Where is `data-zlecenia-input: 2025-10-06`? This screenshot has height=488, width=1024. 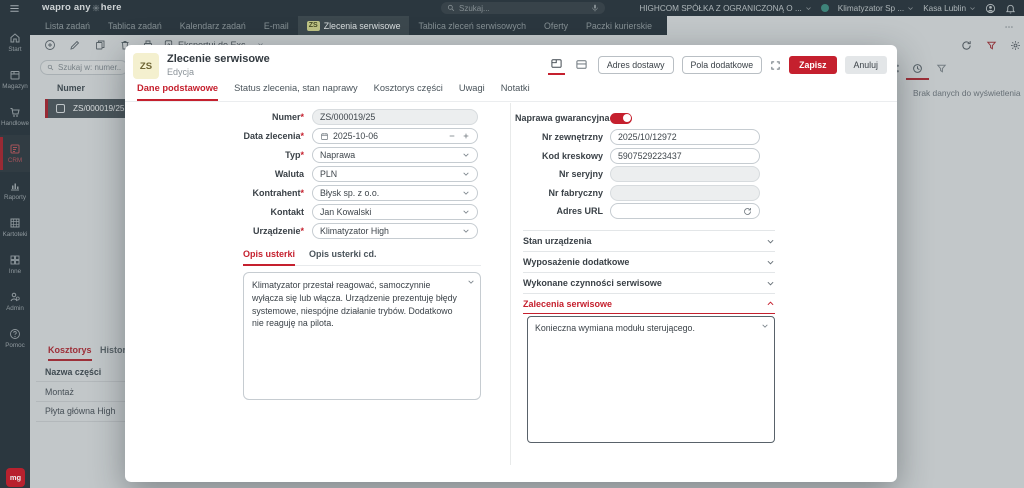 data-zlecenia-input: 2025-10-06 is located at coordinates (395, 136).